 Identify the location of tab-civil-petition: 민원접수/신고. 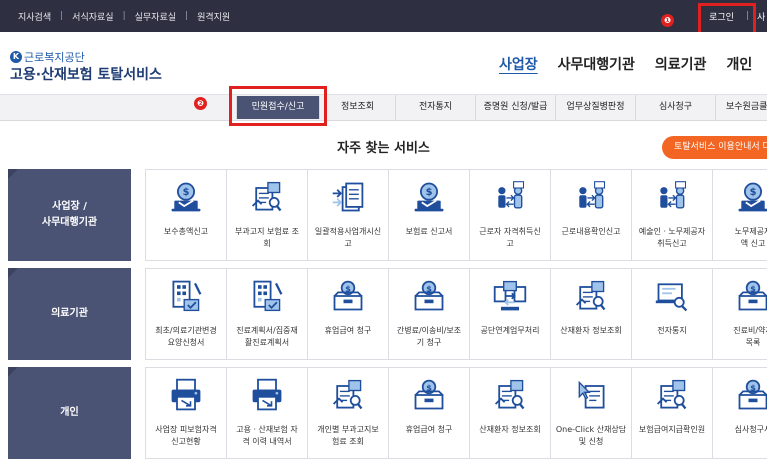
(278, 107).